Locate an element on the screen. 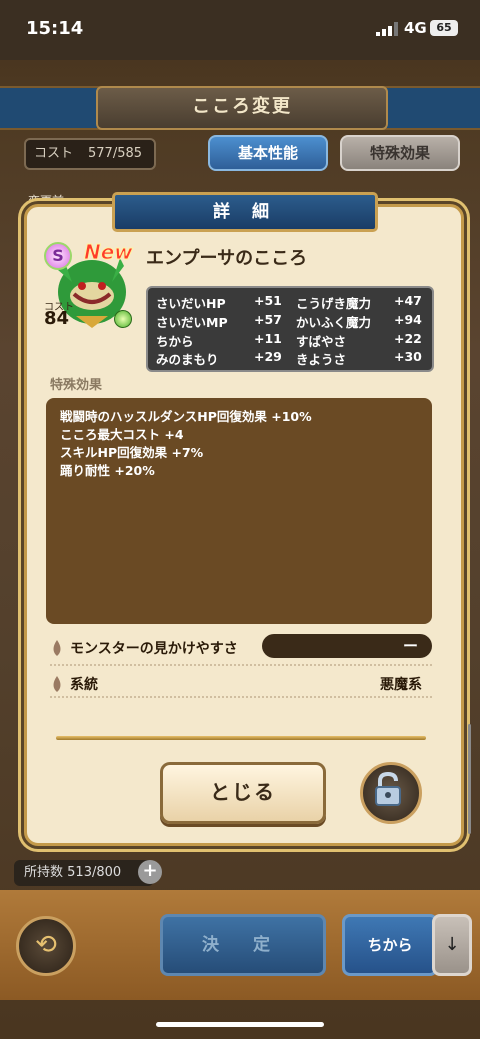 This screenshot has height=1039, width=480. status-bar: 15:14 4G 65 is located at coordinates (240, 30).